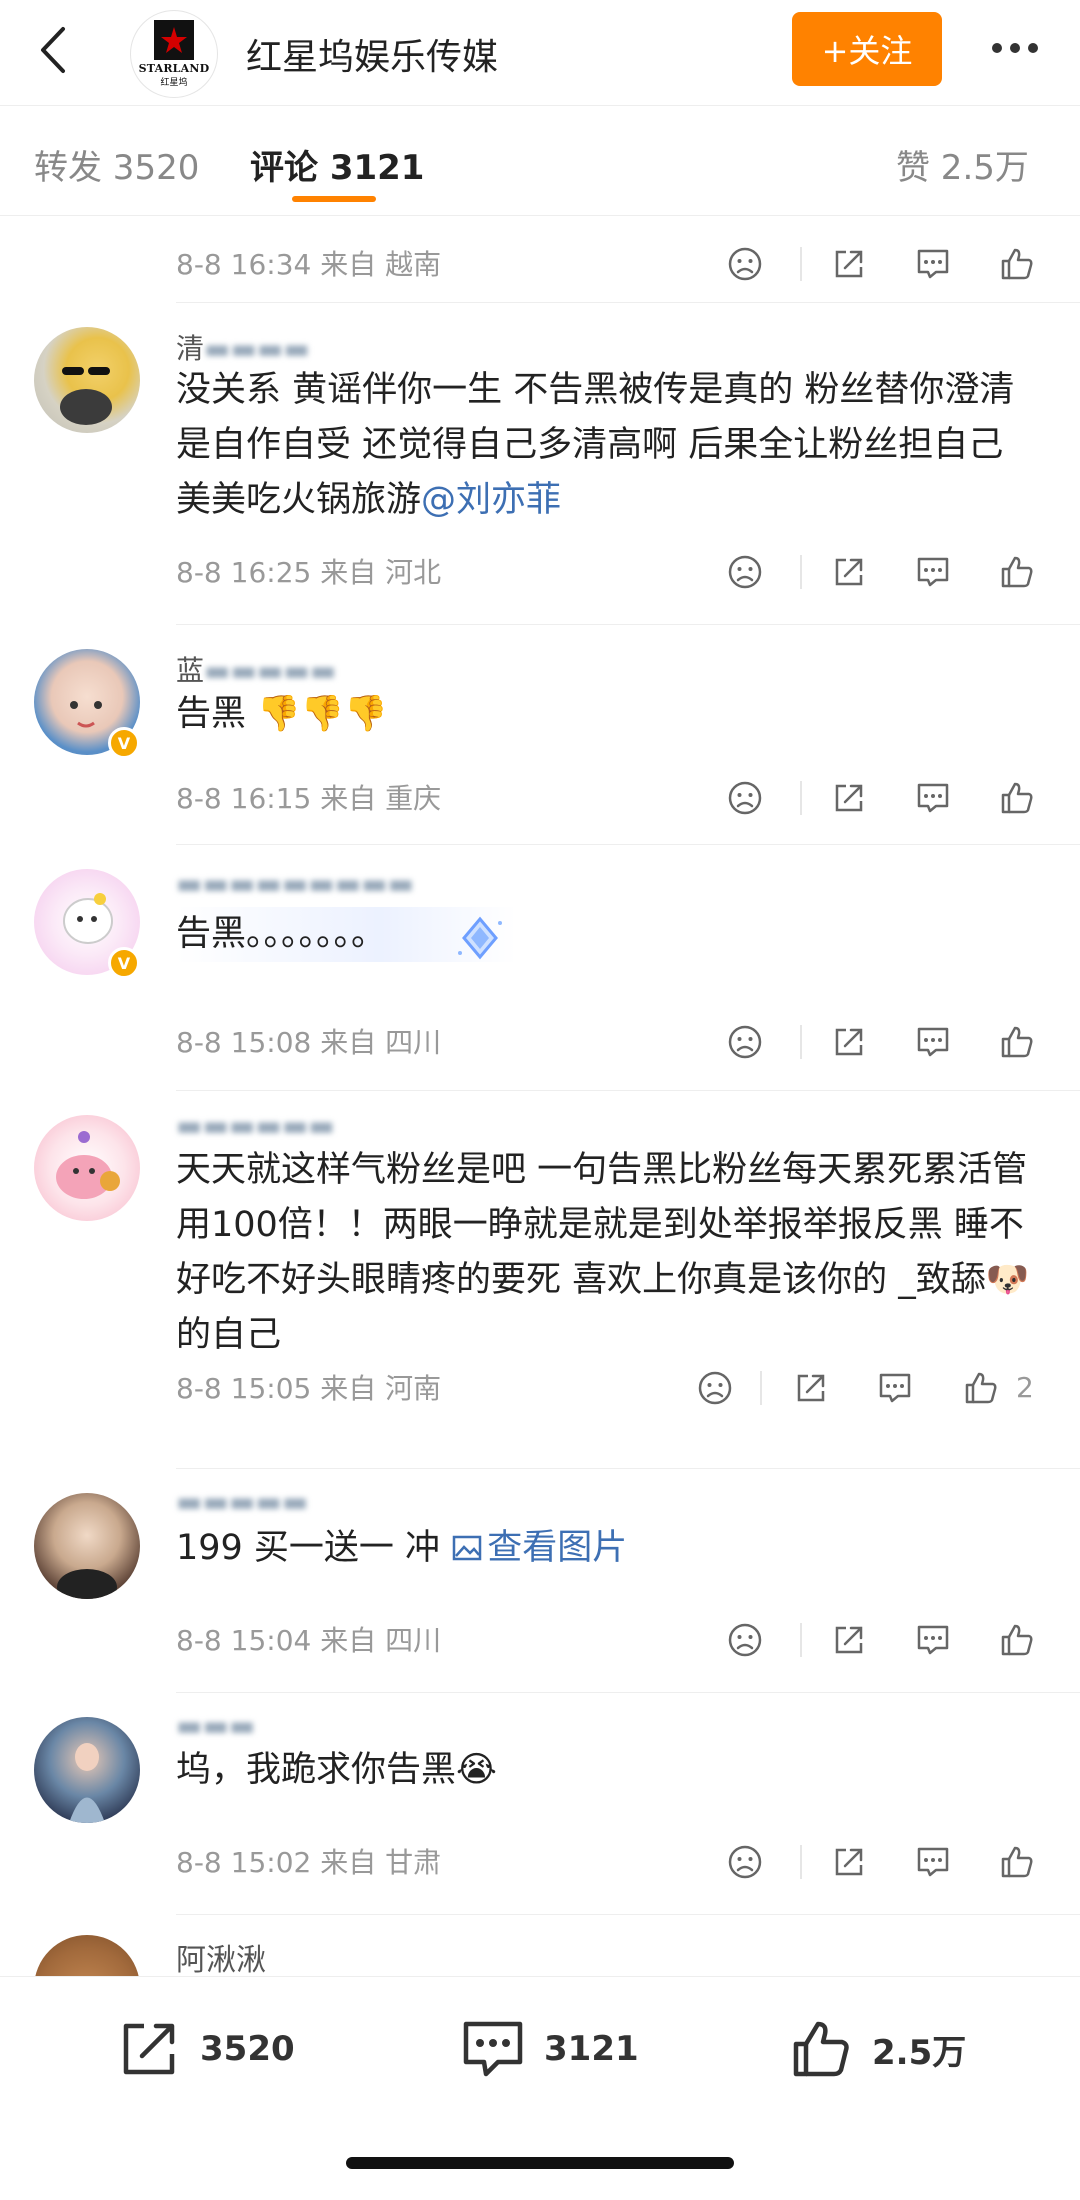 Image resolution: width=1080 pixels, height=2200 pixels. I want to click on comment-item: V ▬▬▬▬▬▬▬▬▬ 告黑。。。。。。。 8-8 15:08 来自 四川, so click(540, 968).